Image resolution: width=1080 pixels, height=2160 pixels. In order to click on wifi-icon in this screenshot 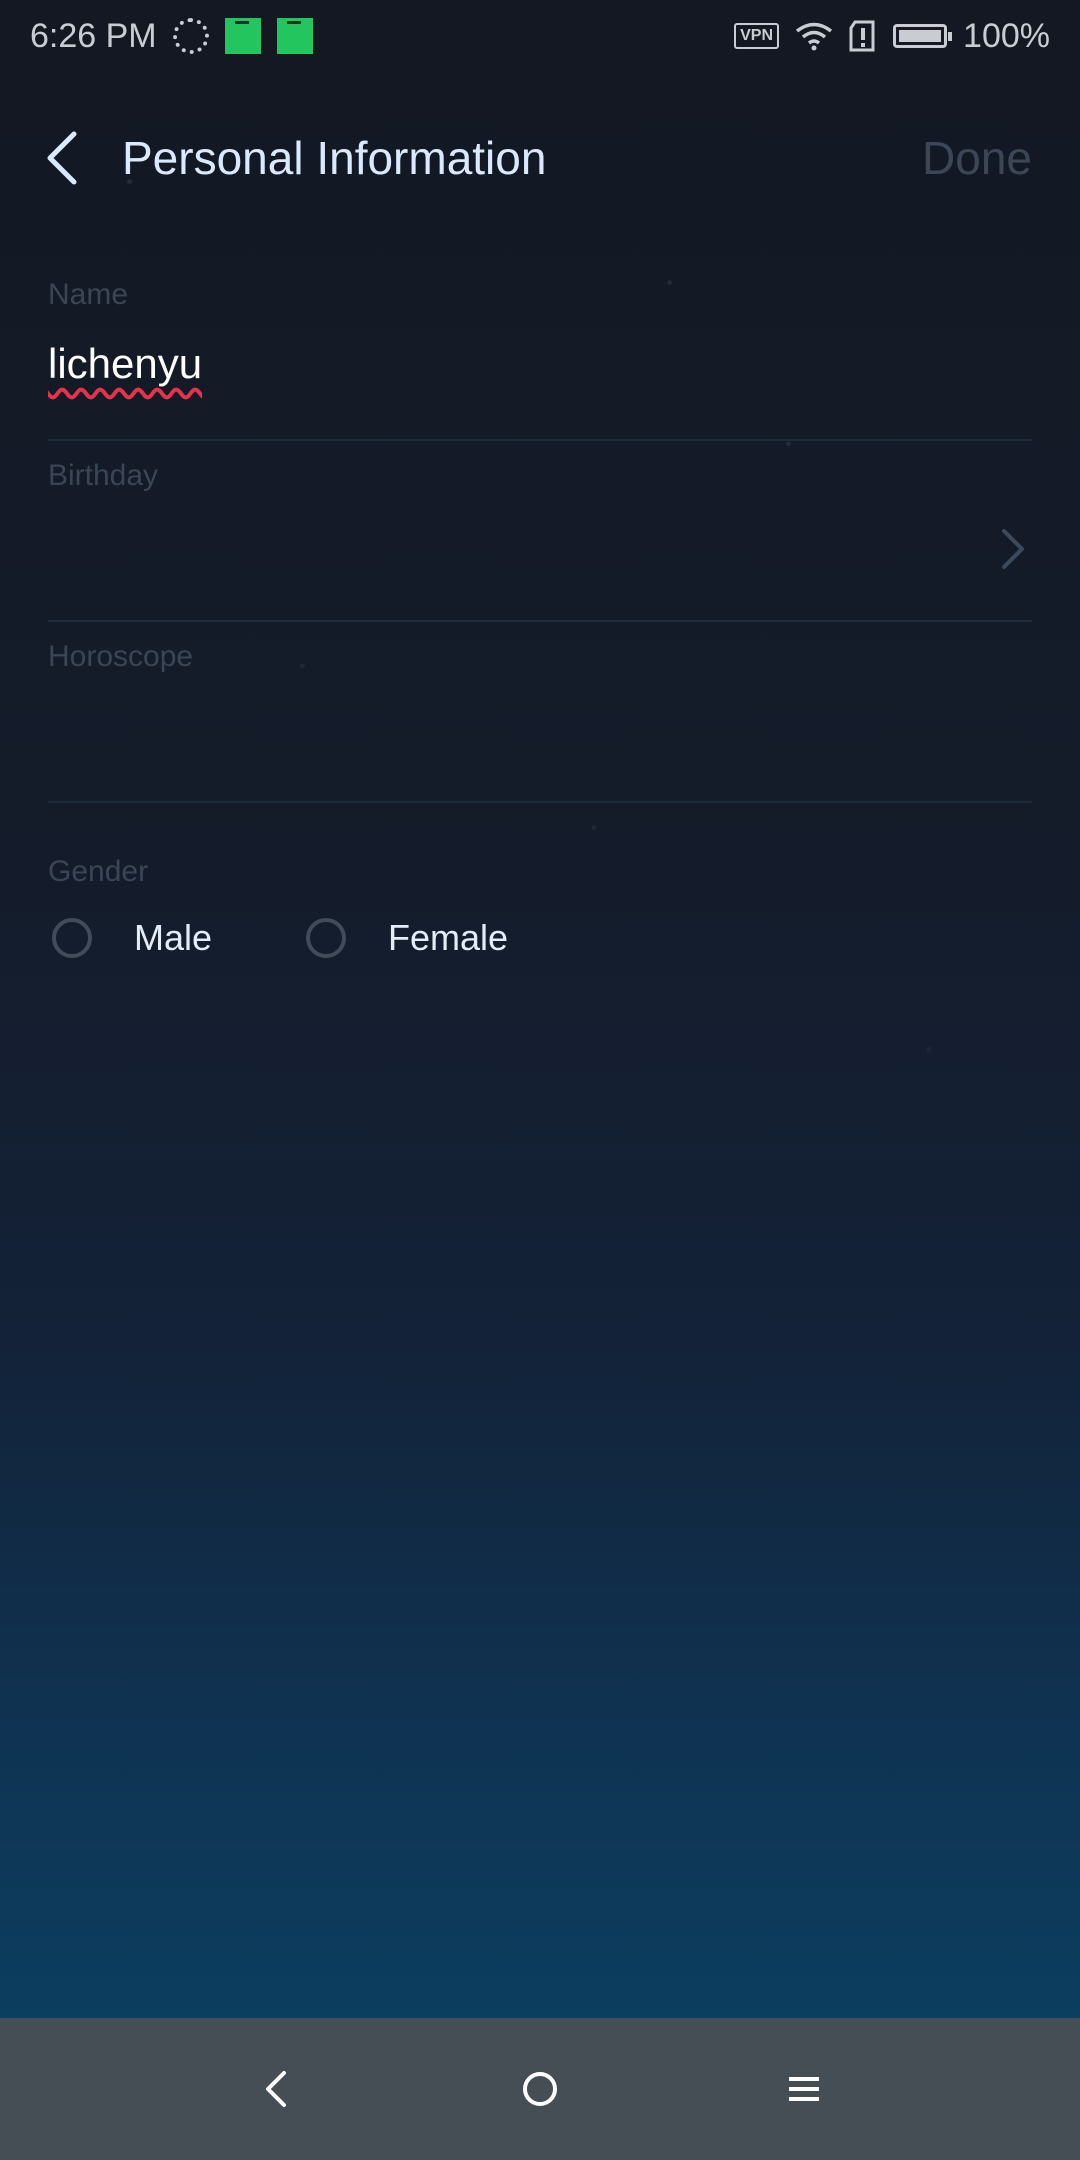, I will do `click(814, 36)`.